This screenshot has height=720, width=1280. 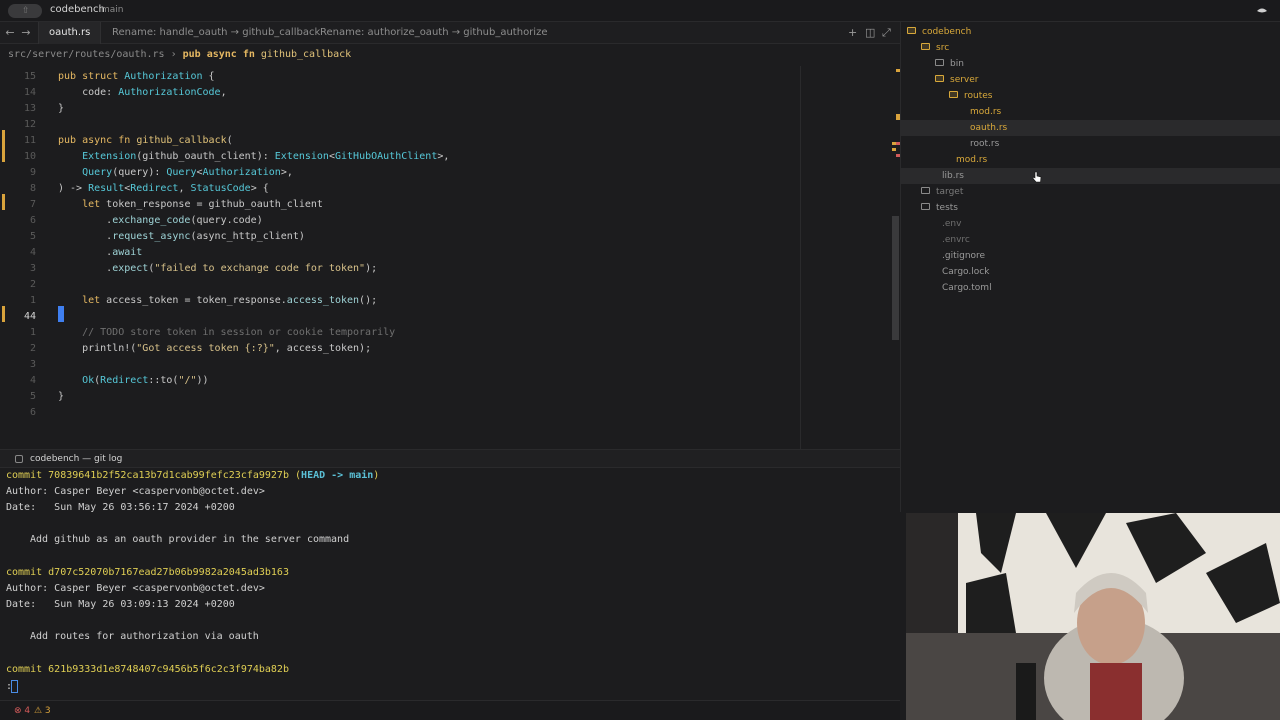 What do you see at coordinates (1090, 272) in the screenshot?
I see `tree-item-cargo-lock: Cargo.lock` at bounding box center [1090, 272].